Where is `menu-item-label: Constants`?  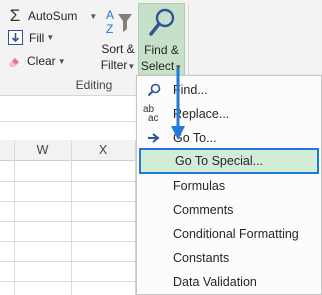
menu-item-label: Constants is located at coordinates (201, 258).